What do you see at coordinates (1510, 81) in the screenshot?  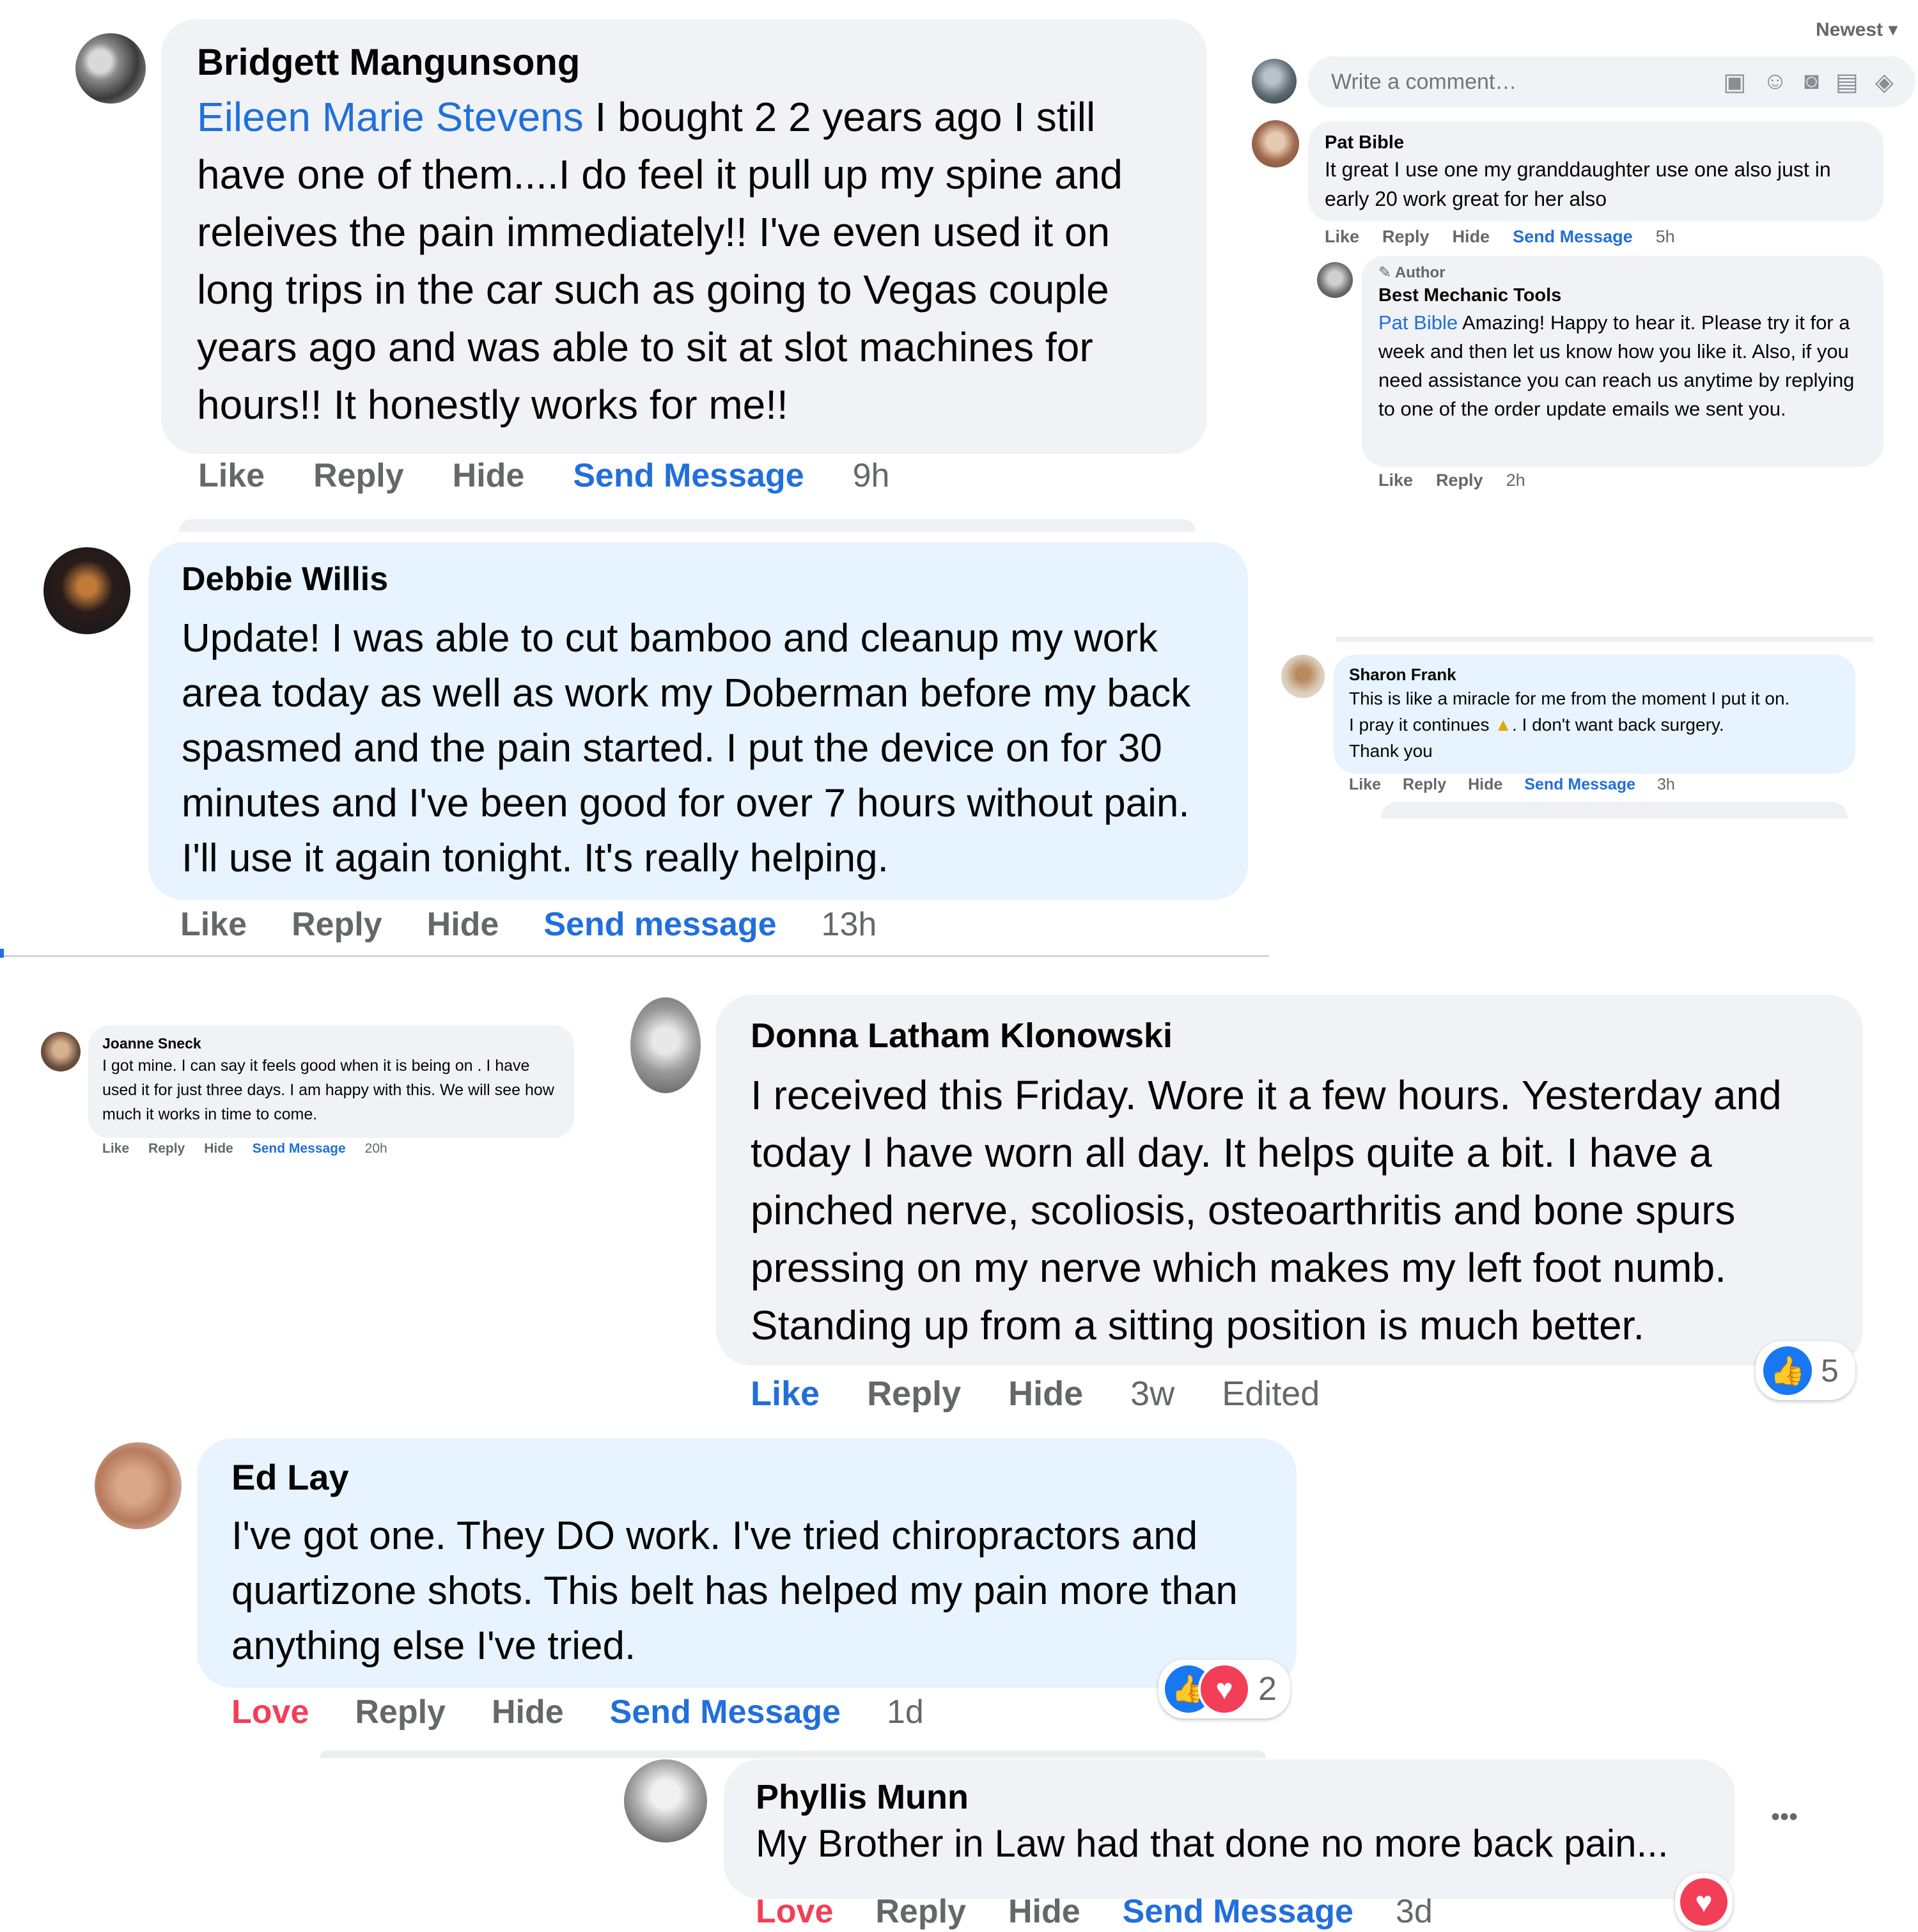 I see `comment-input` at bounding box center [1510, 81].